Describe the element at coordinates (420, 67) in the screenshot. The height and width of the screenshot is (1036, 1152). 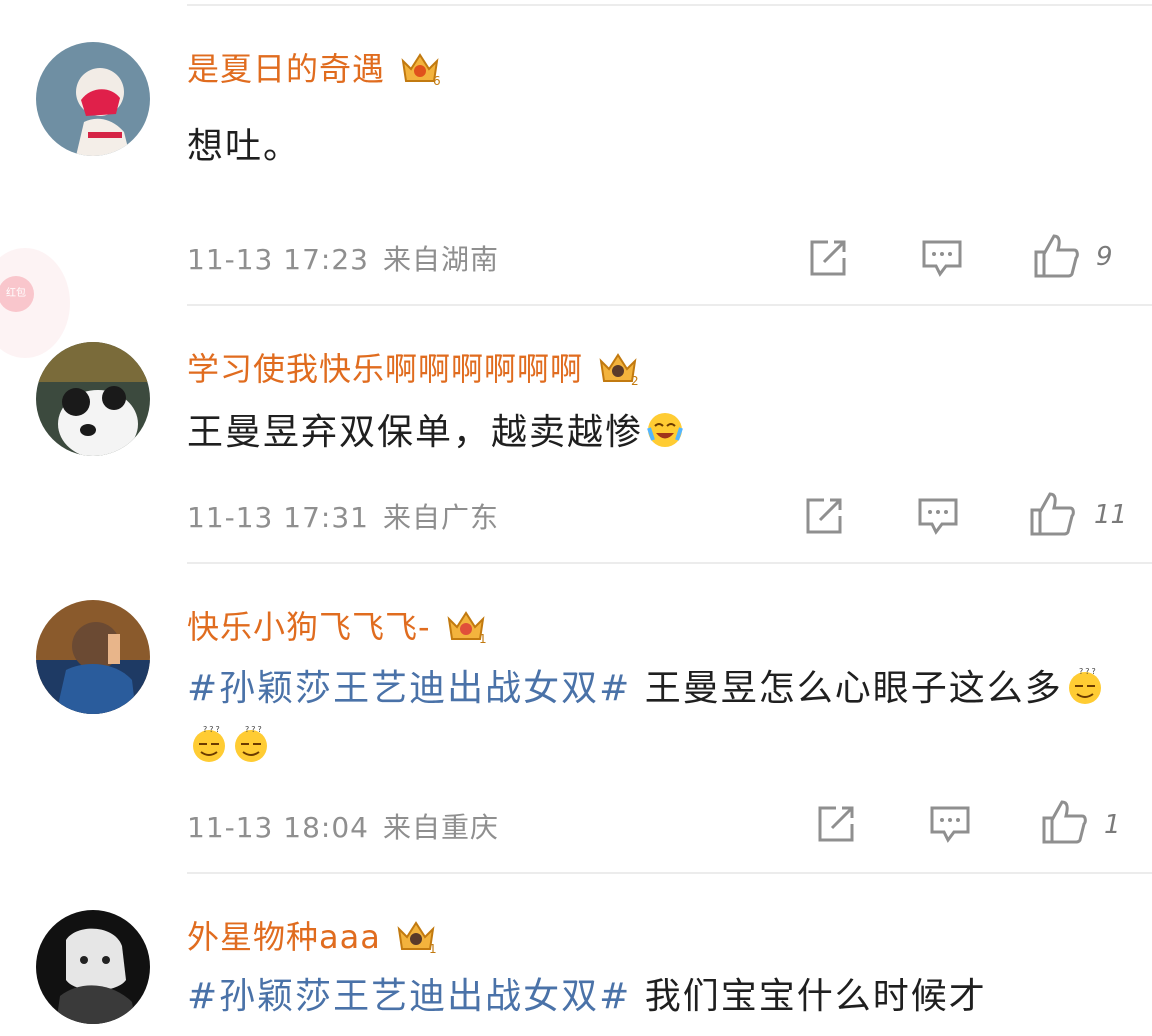
I see `crown-badge-icon: 6` at that location.